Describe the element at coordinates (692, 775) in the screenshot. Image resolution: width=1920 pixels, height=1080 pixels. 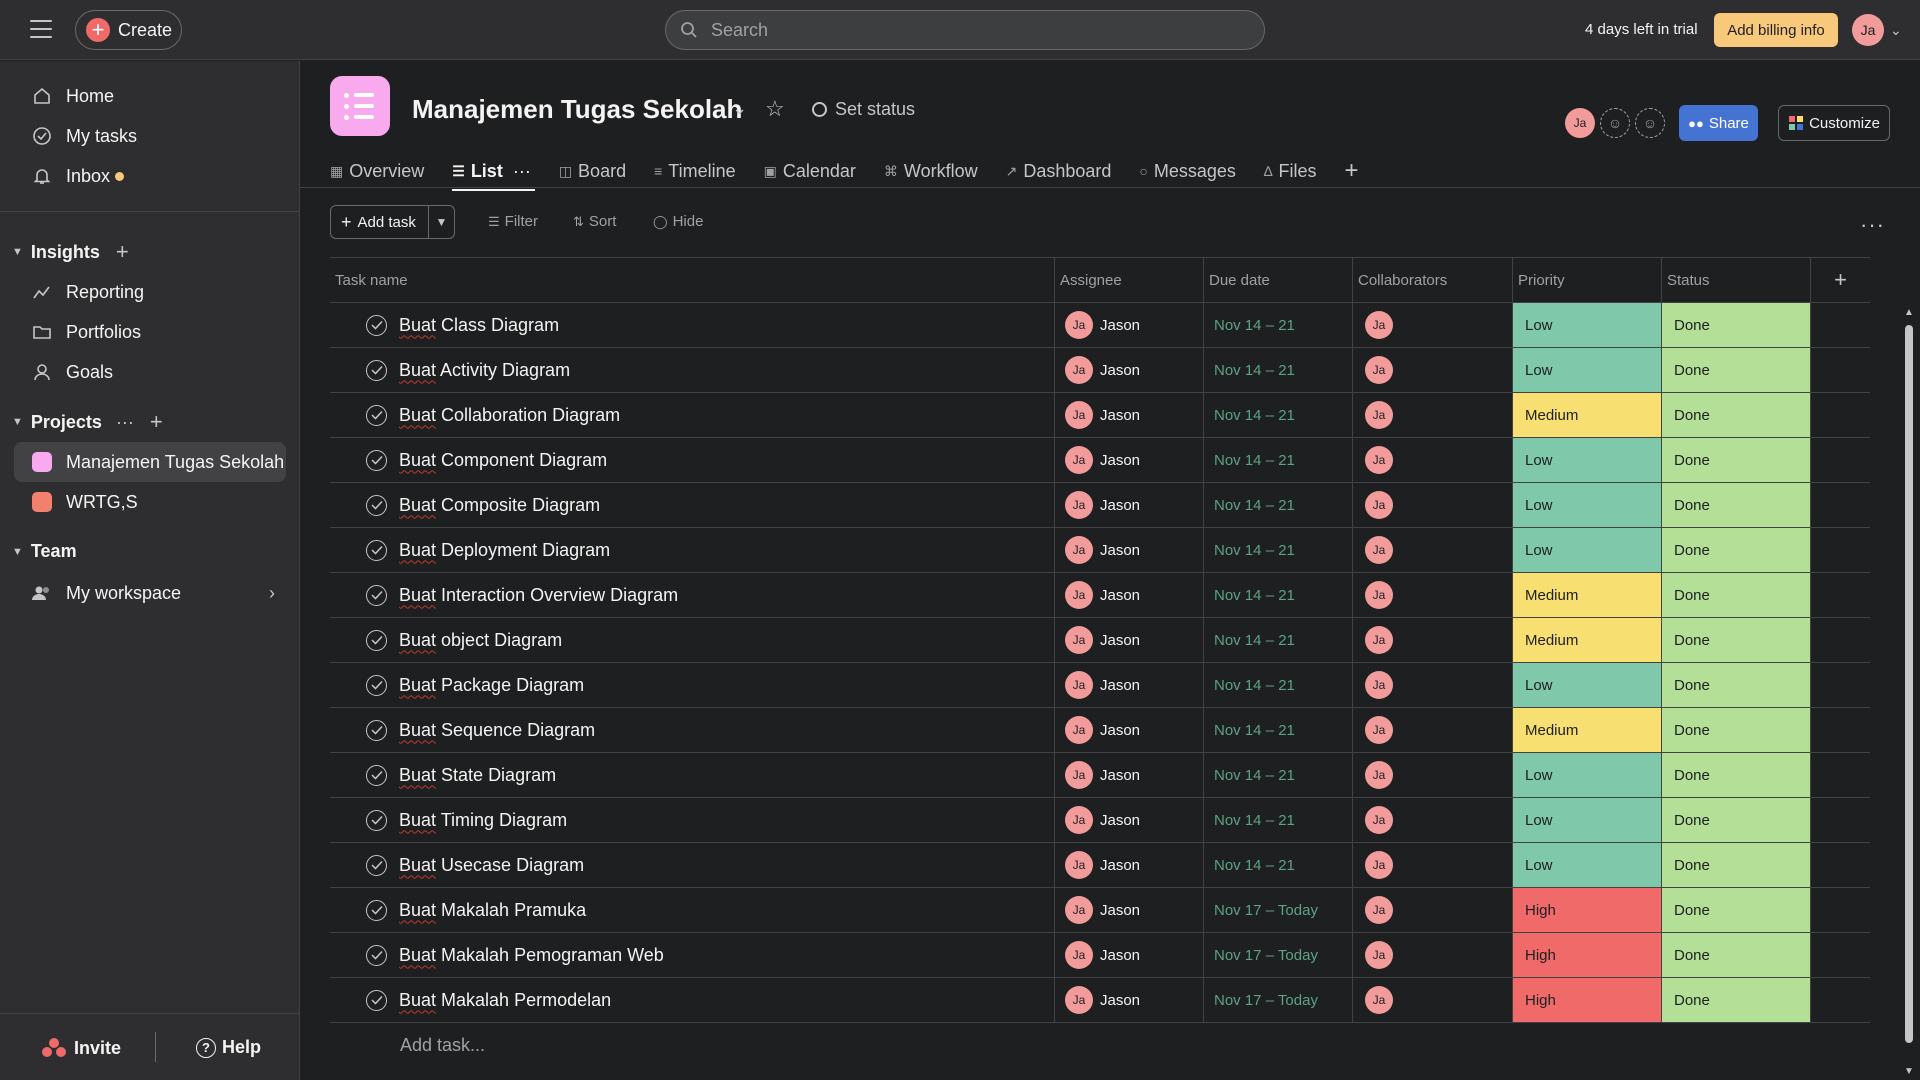
I see `task-name-cell: Buat State Diagram` at that location.